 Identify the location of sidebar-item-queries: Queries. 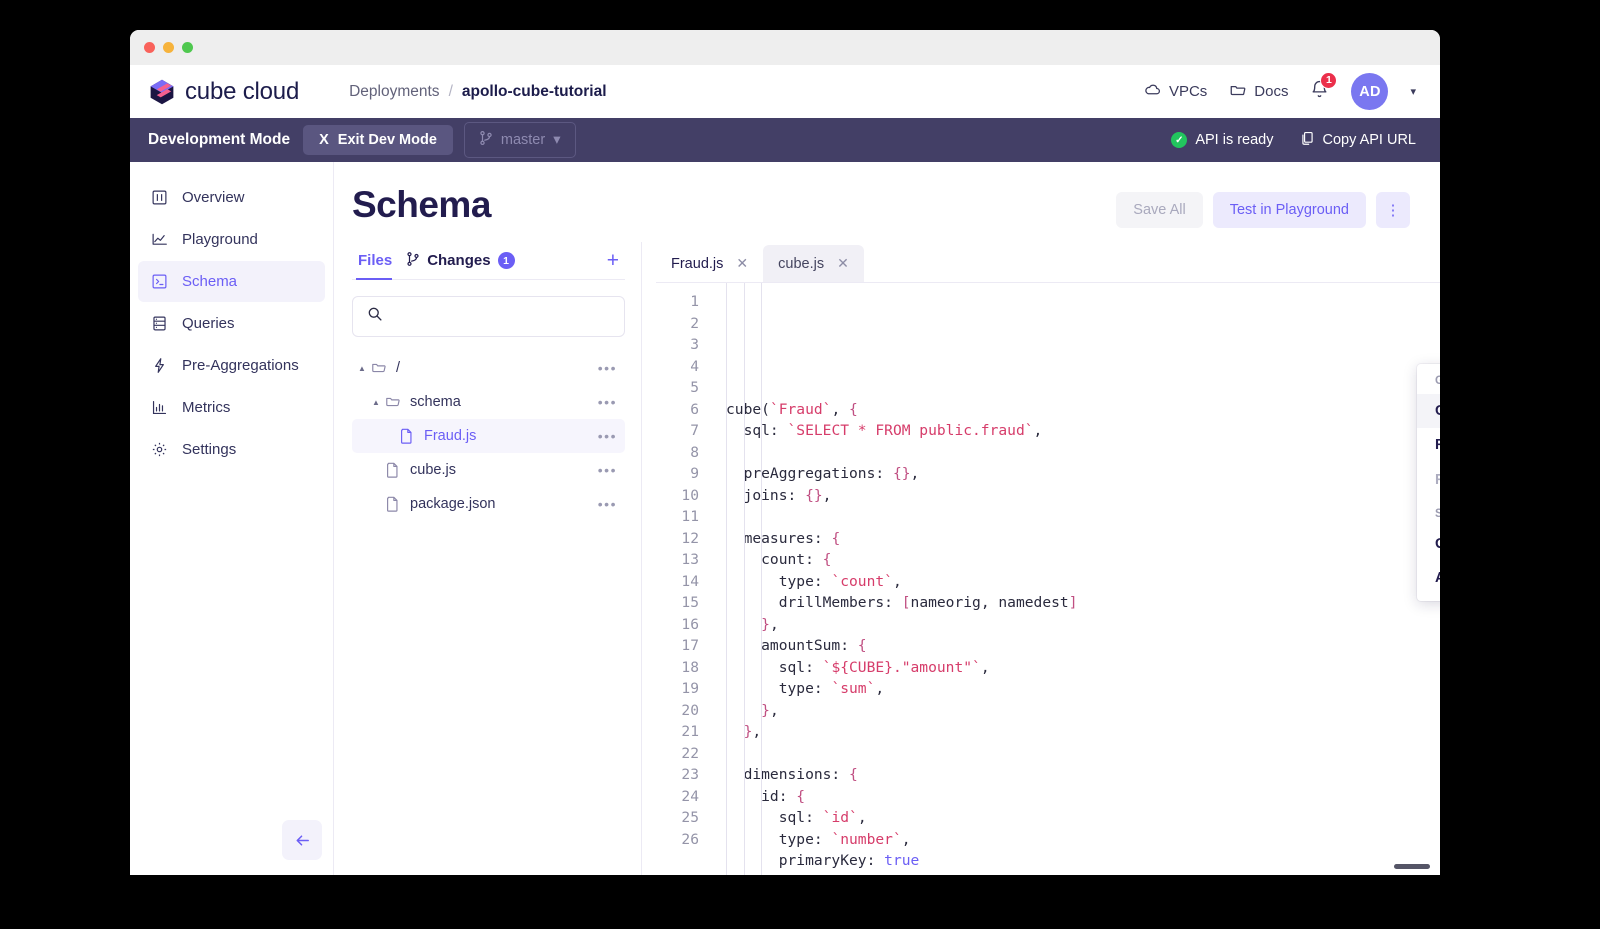
(231, 323).